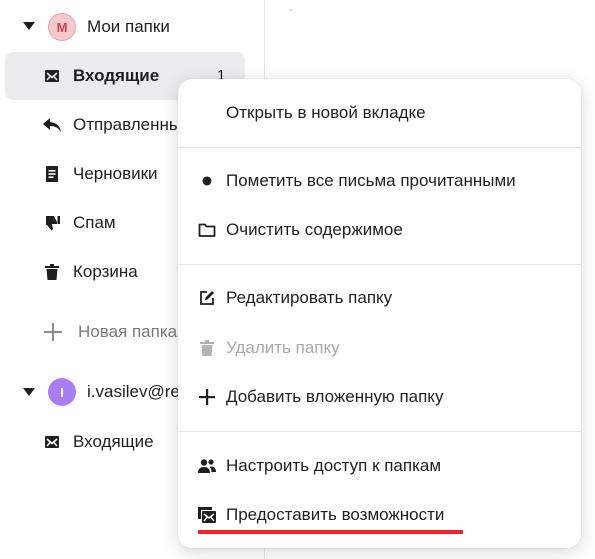 This screenshot has width=595, height=559. I want to click on menu-item-open-new-tab: Открыть в новой вкладке, so click(379, 113).